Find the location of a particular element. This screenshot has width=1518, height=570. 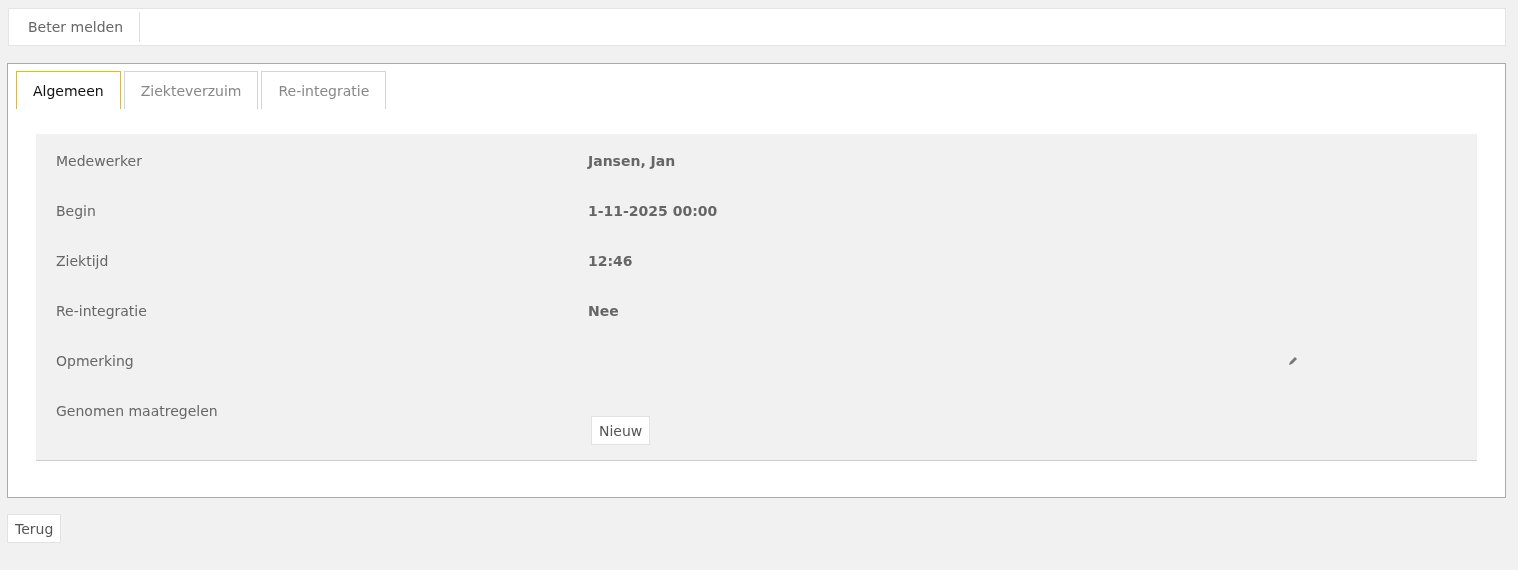

tab: Algemeen is located at coordinates (68, 90).